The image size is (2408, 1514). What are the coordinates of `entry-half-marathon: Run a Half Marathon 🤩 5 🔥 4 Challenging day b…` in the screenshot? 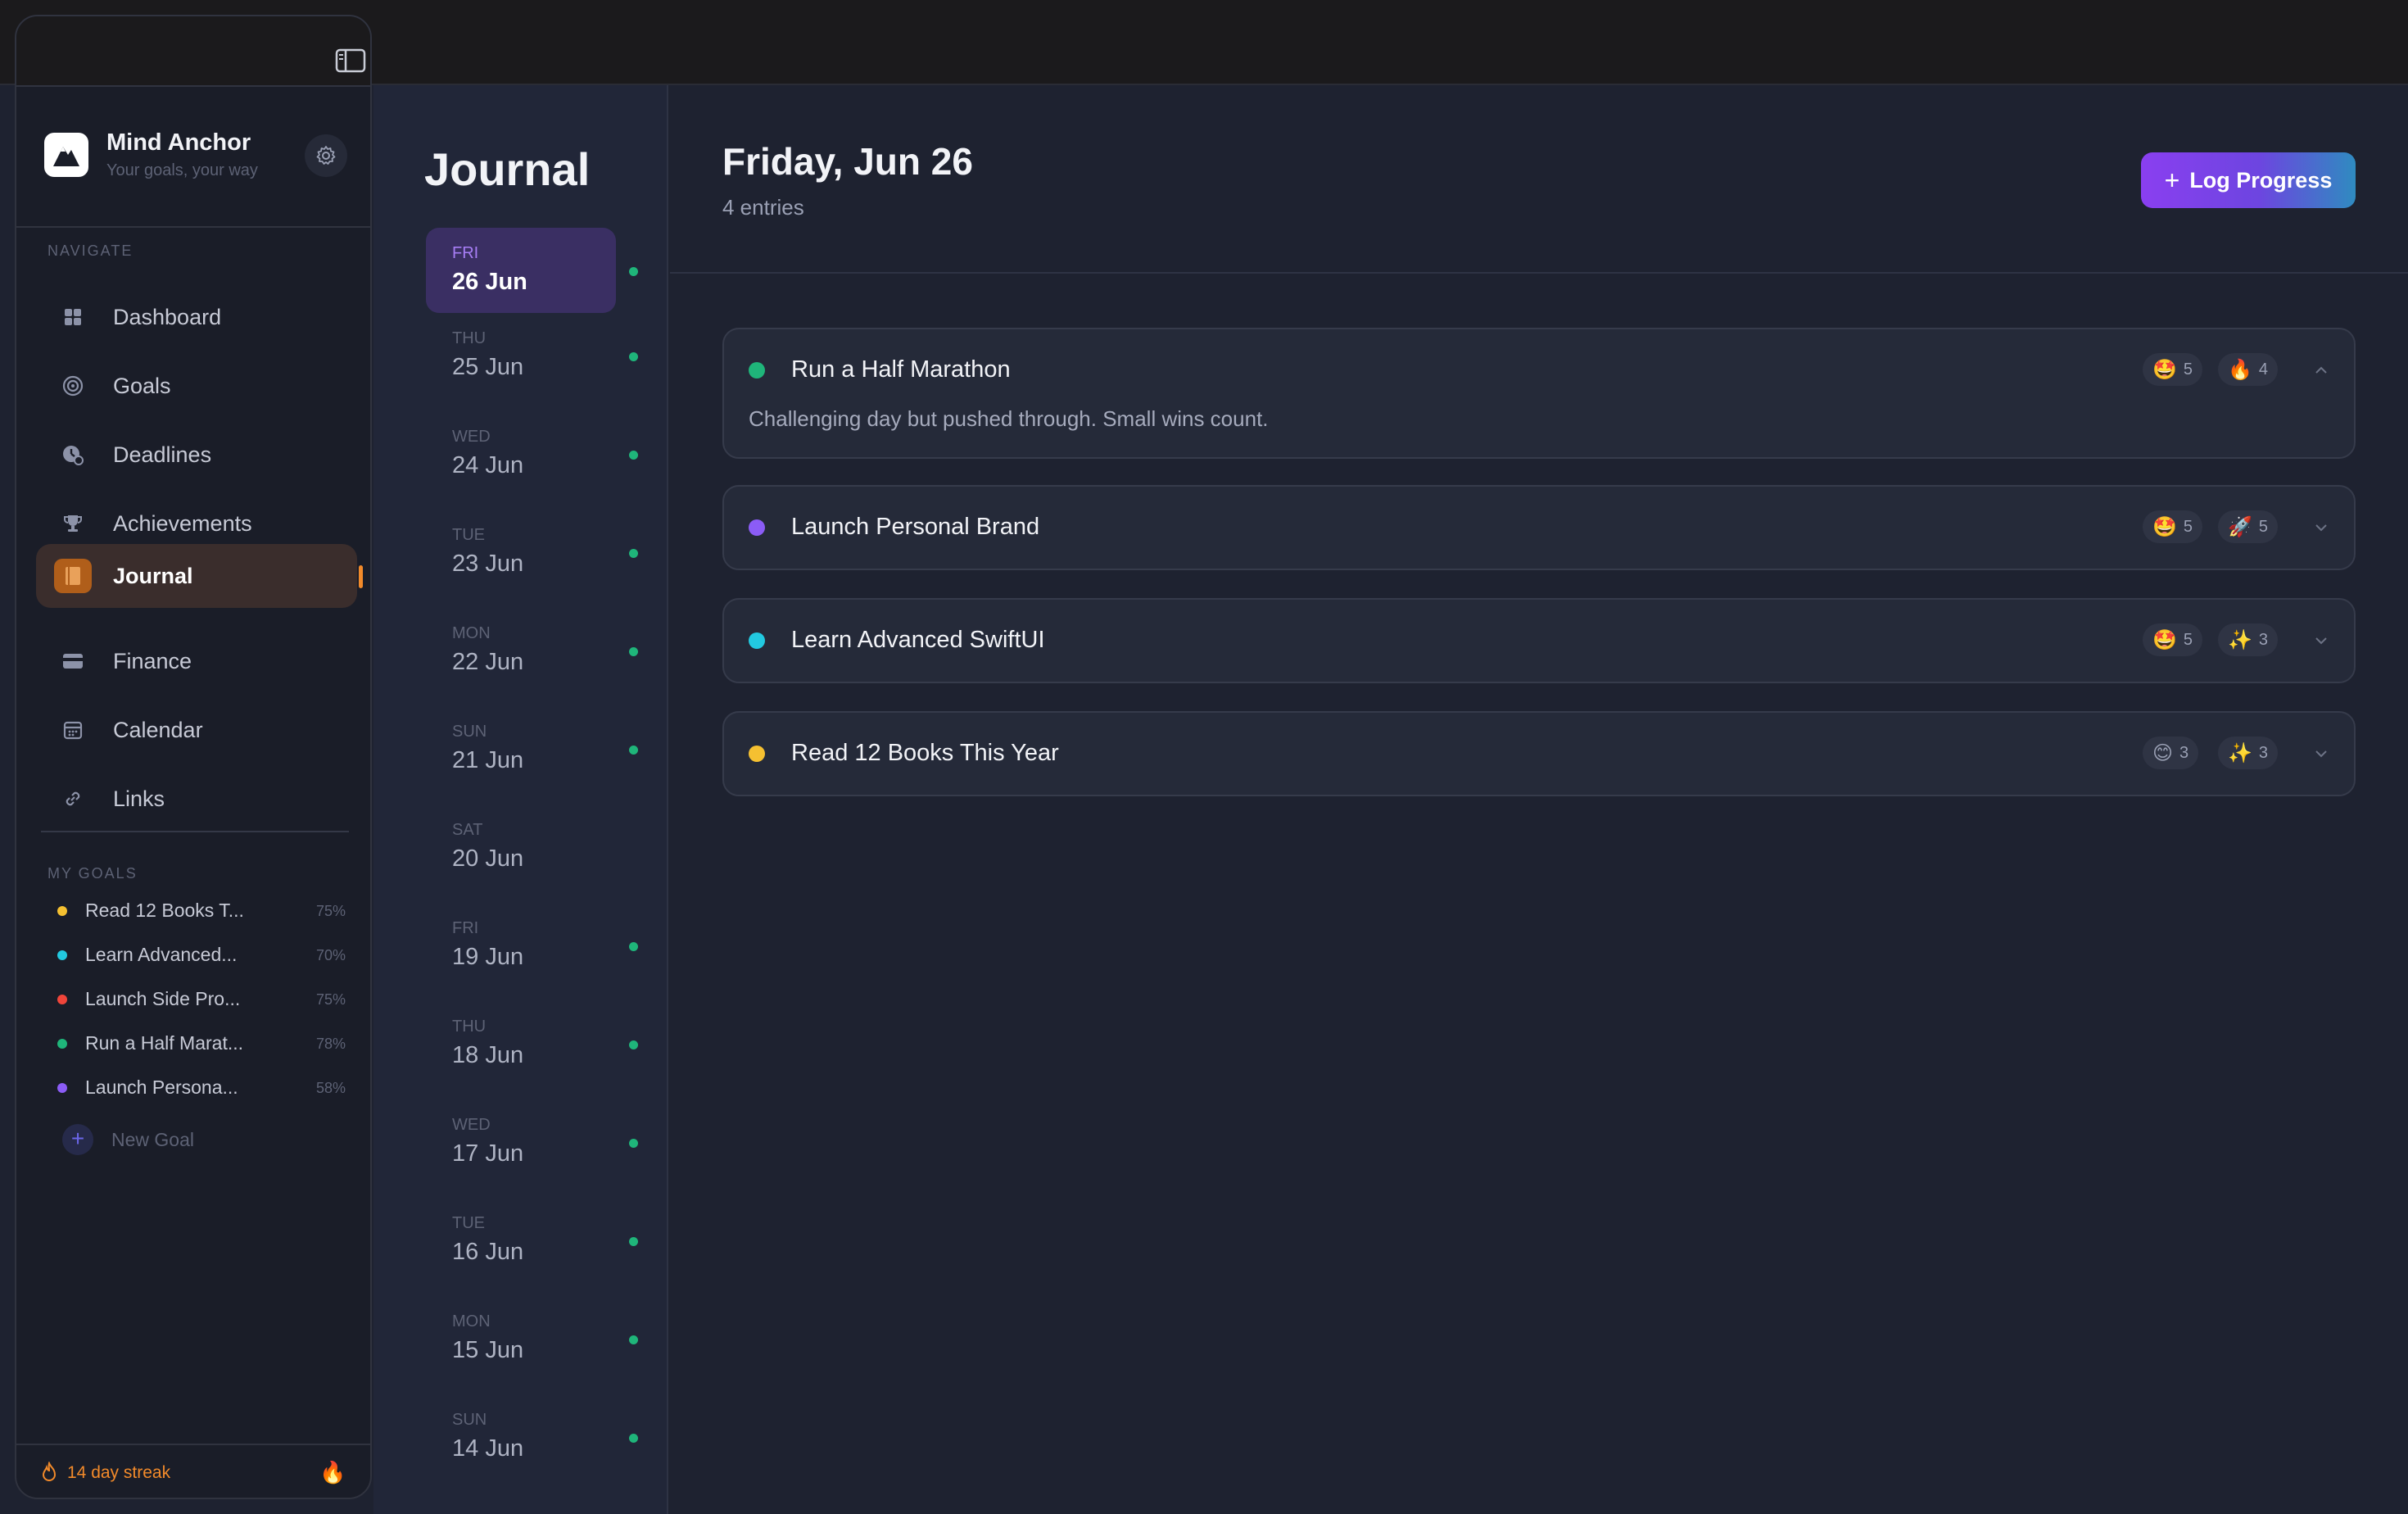 It's located at (1539, 393).